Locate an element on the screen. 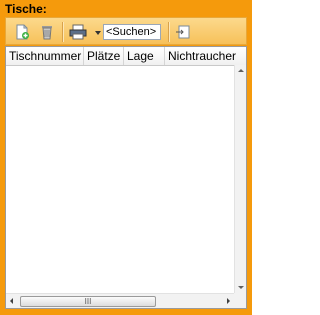 This screenshot has height=315, width=320. column-header-plaetze: Plätze is located at coordinates (104, 56).